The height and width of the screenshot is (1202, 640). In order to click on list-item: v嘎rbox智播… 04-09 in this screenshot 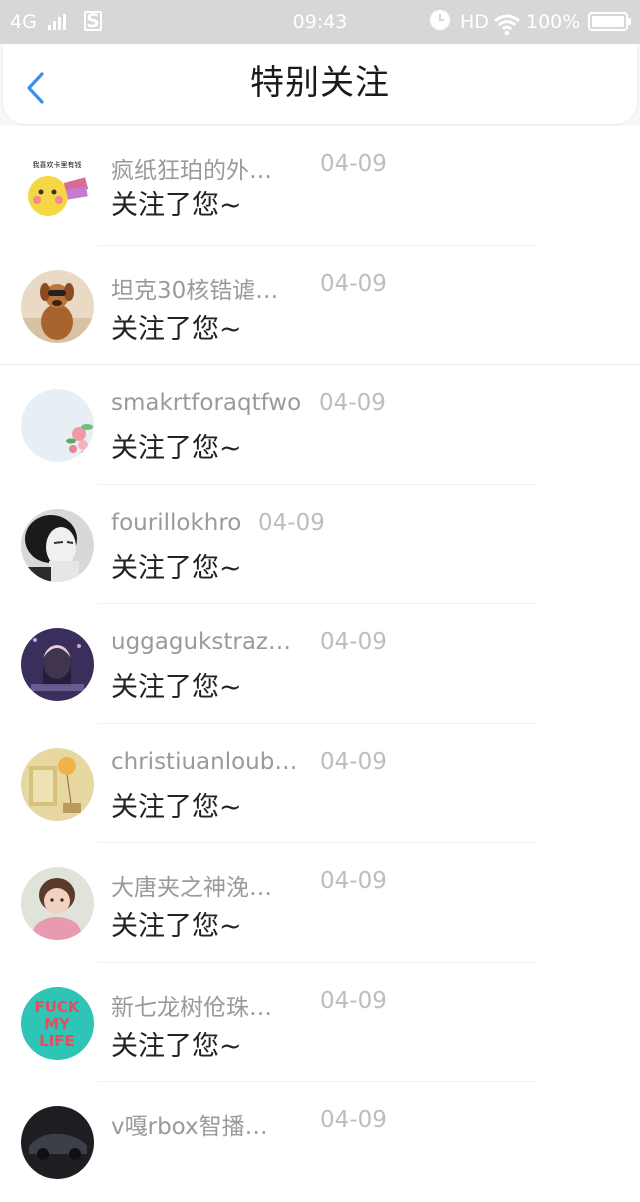, I will do `click(320, 1142)`.